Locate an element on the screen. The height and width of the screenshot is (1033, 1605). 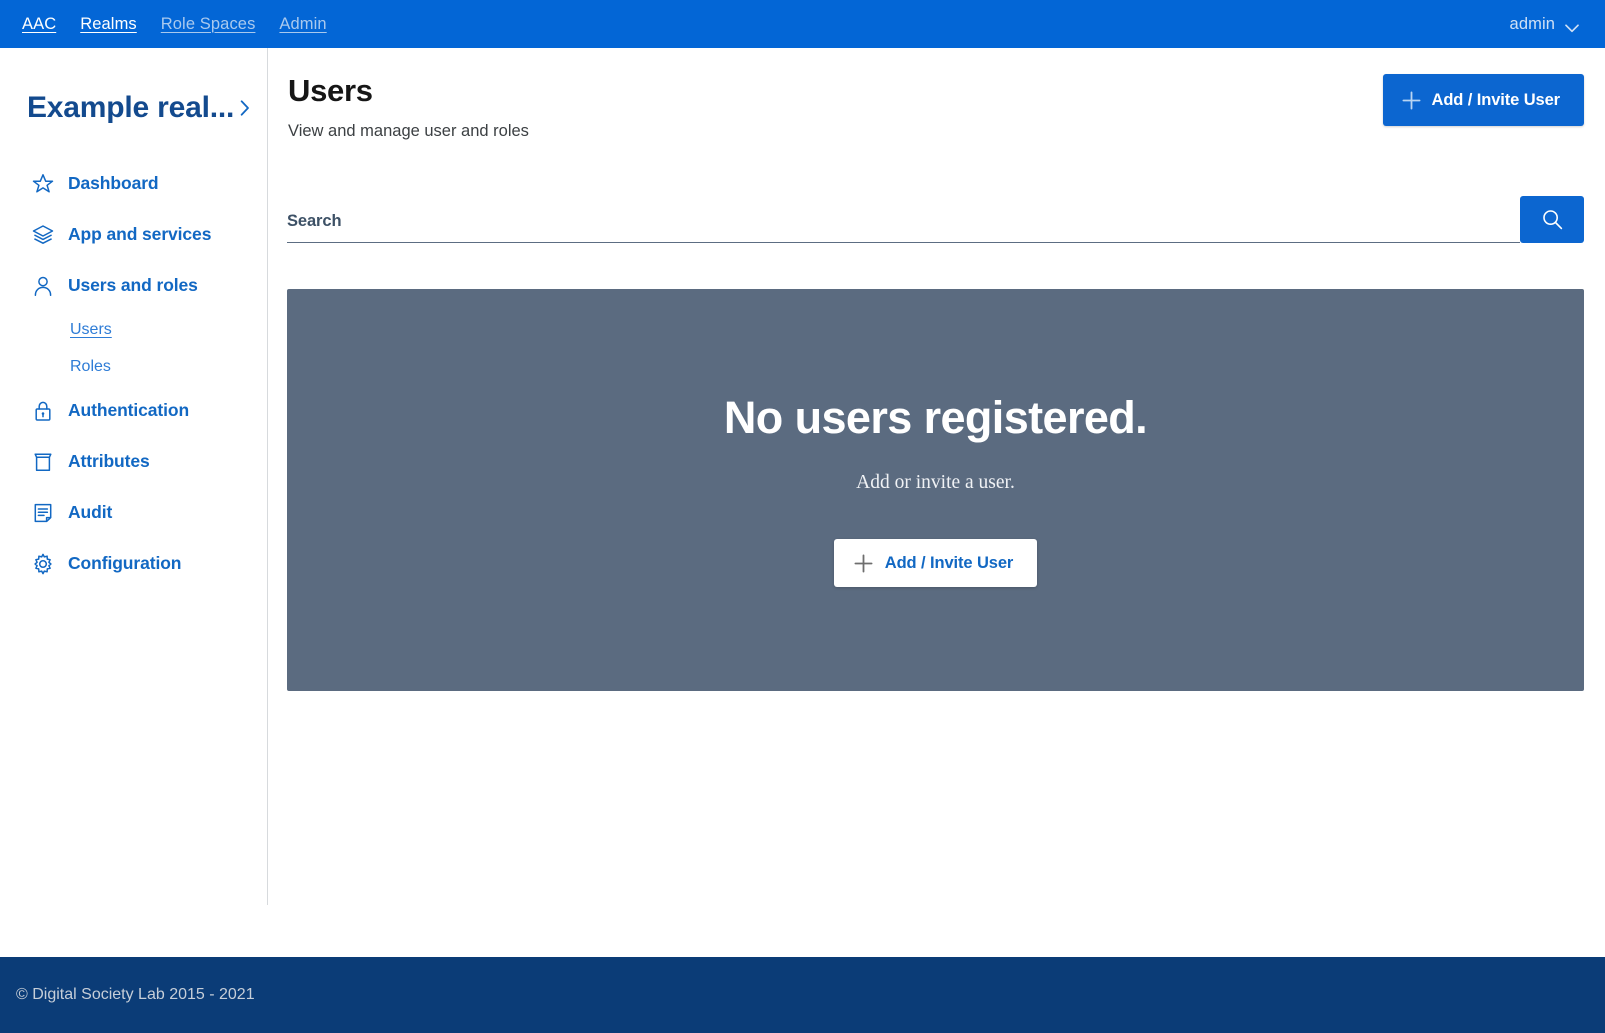
layers-icon is located at coordinates (43, 235).